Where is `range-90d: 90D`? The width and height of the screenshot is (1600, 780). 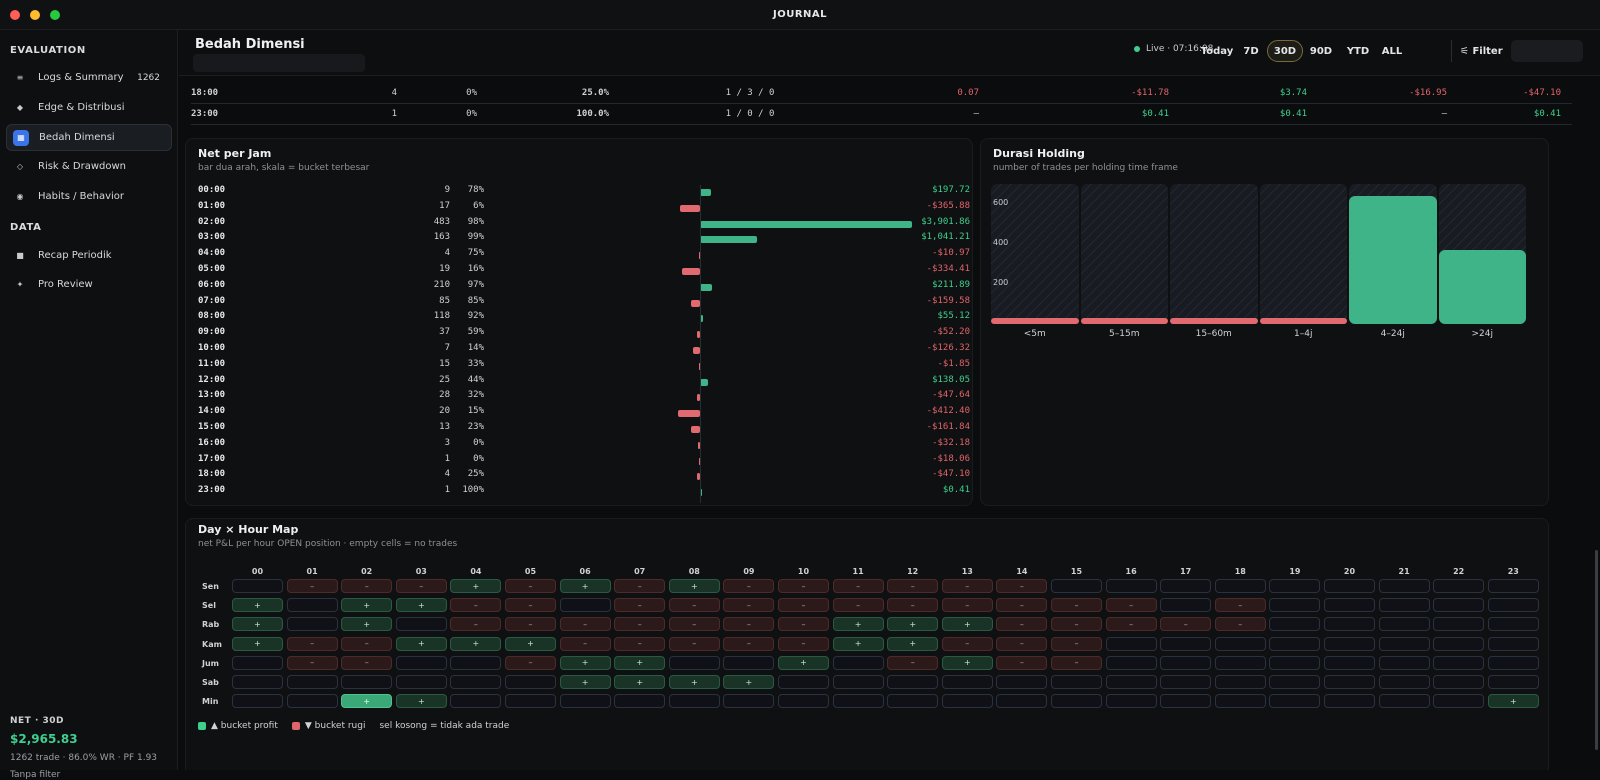 range-90d: 90D is located at coordinates (1321, 51).